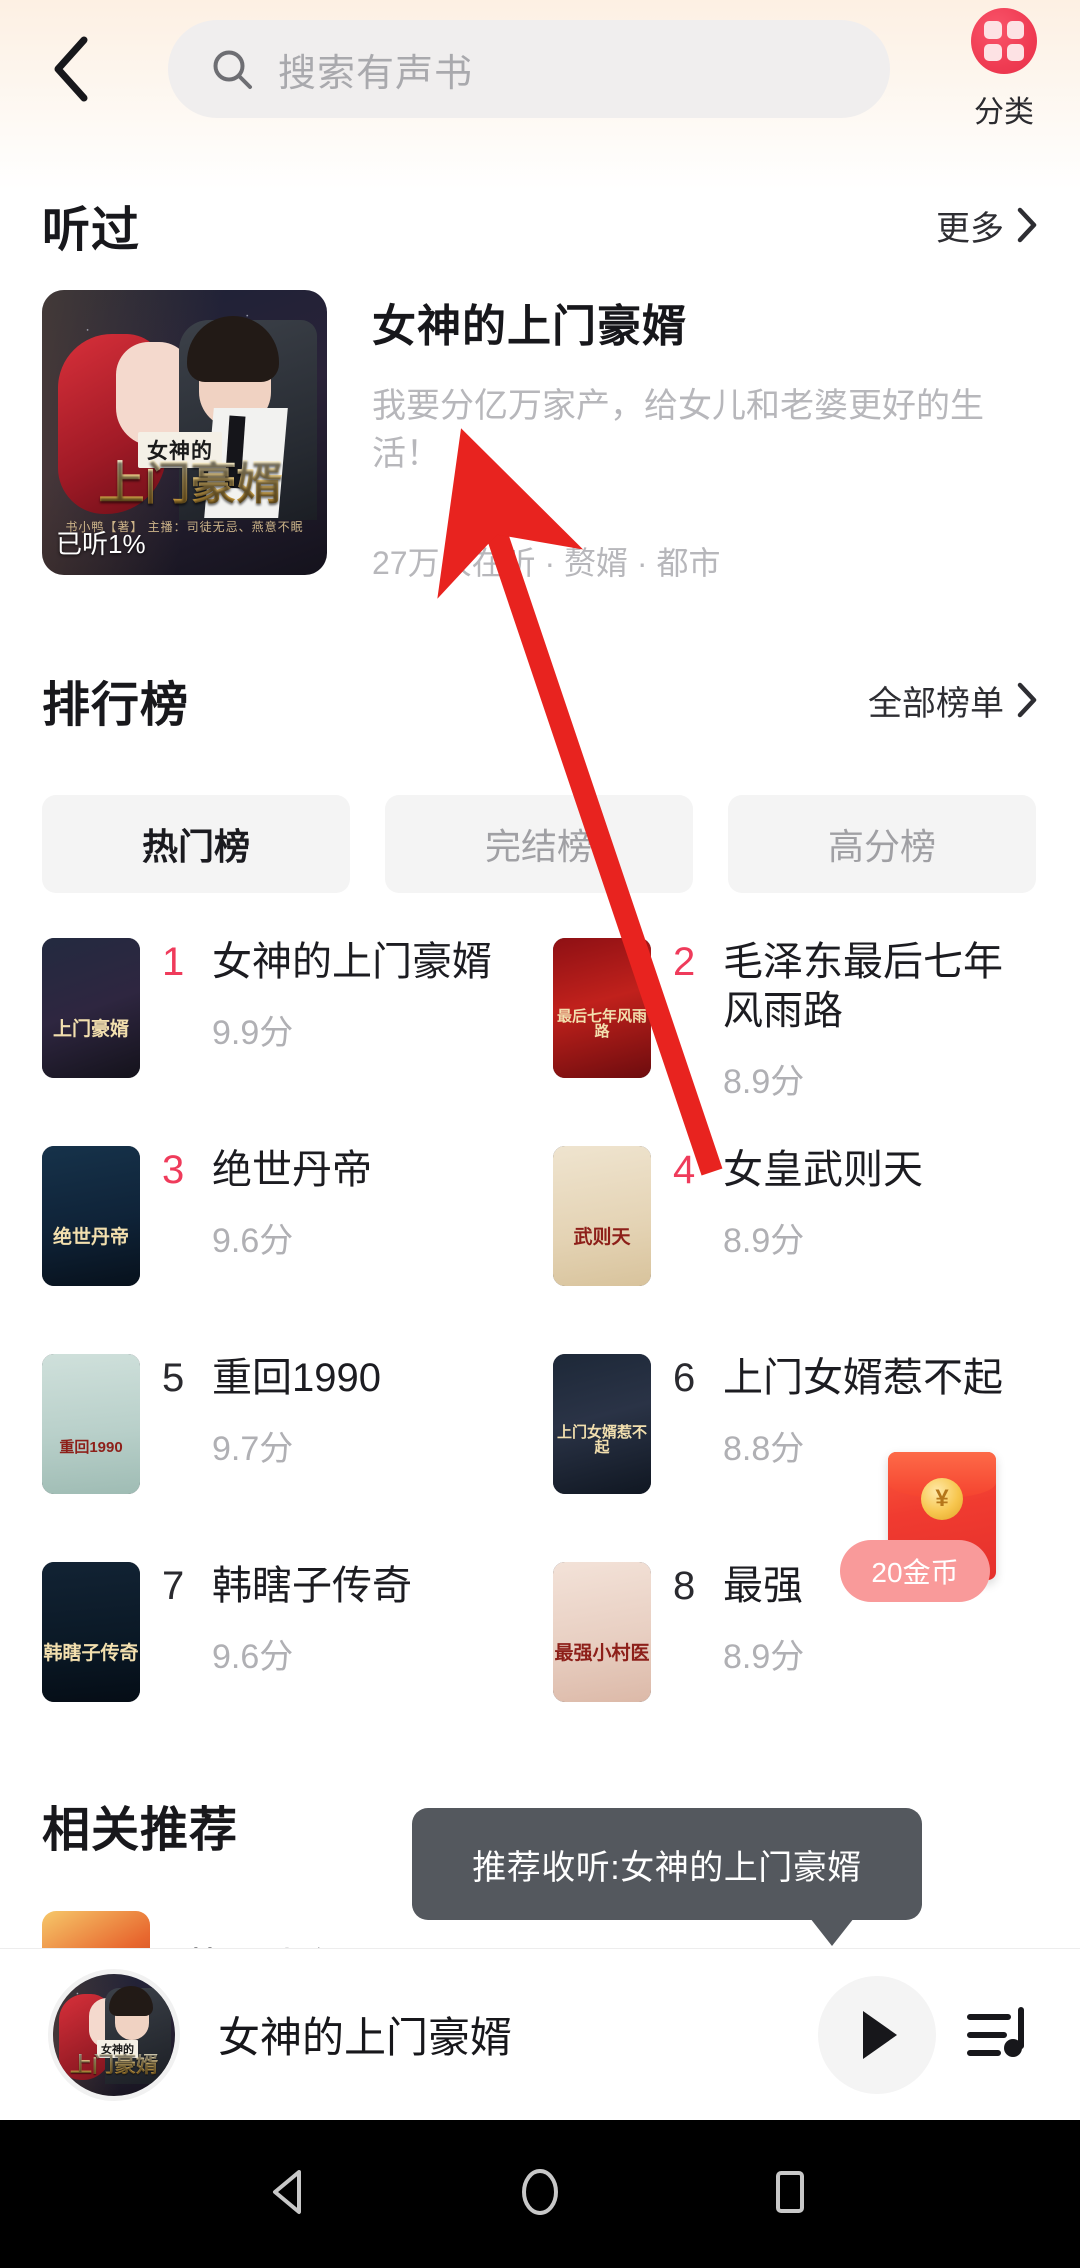  What do you see at coordinates (602, 1216) in the screenshot?
I see `rank-book-cover: 武则天` at bounding box center [602, 1216].